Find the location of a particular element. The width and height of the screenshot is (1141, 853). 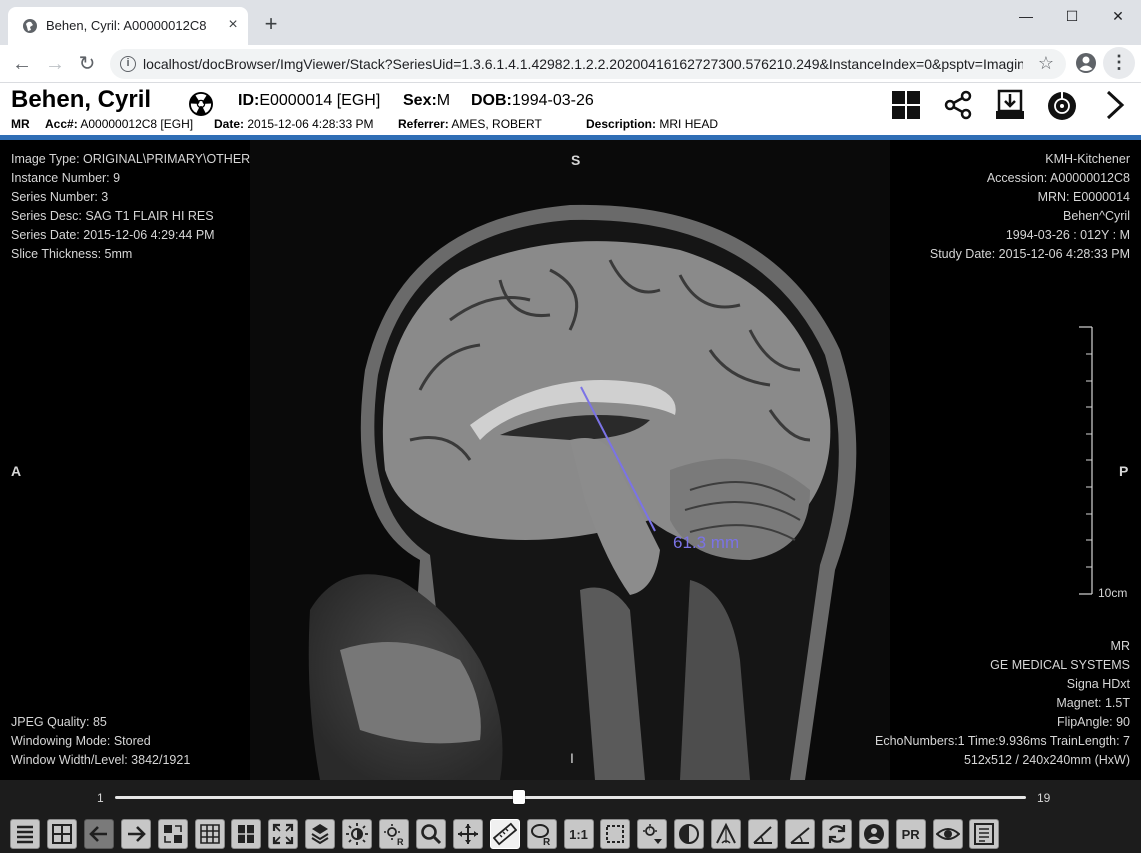

cobb-angle-button is located at coordinates (763, 834).